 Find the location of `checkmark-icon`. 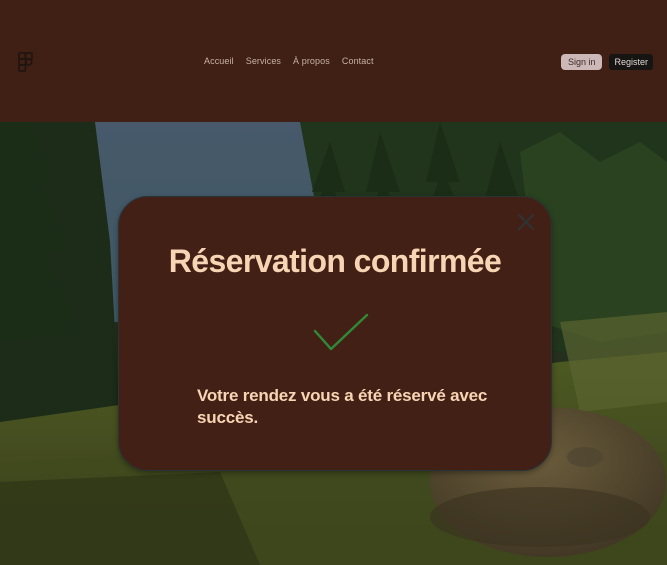

checkmark-icon is located at coordinates (341, 332).